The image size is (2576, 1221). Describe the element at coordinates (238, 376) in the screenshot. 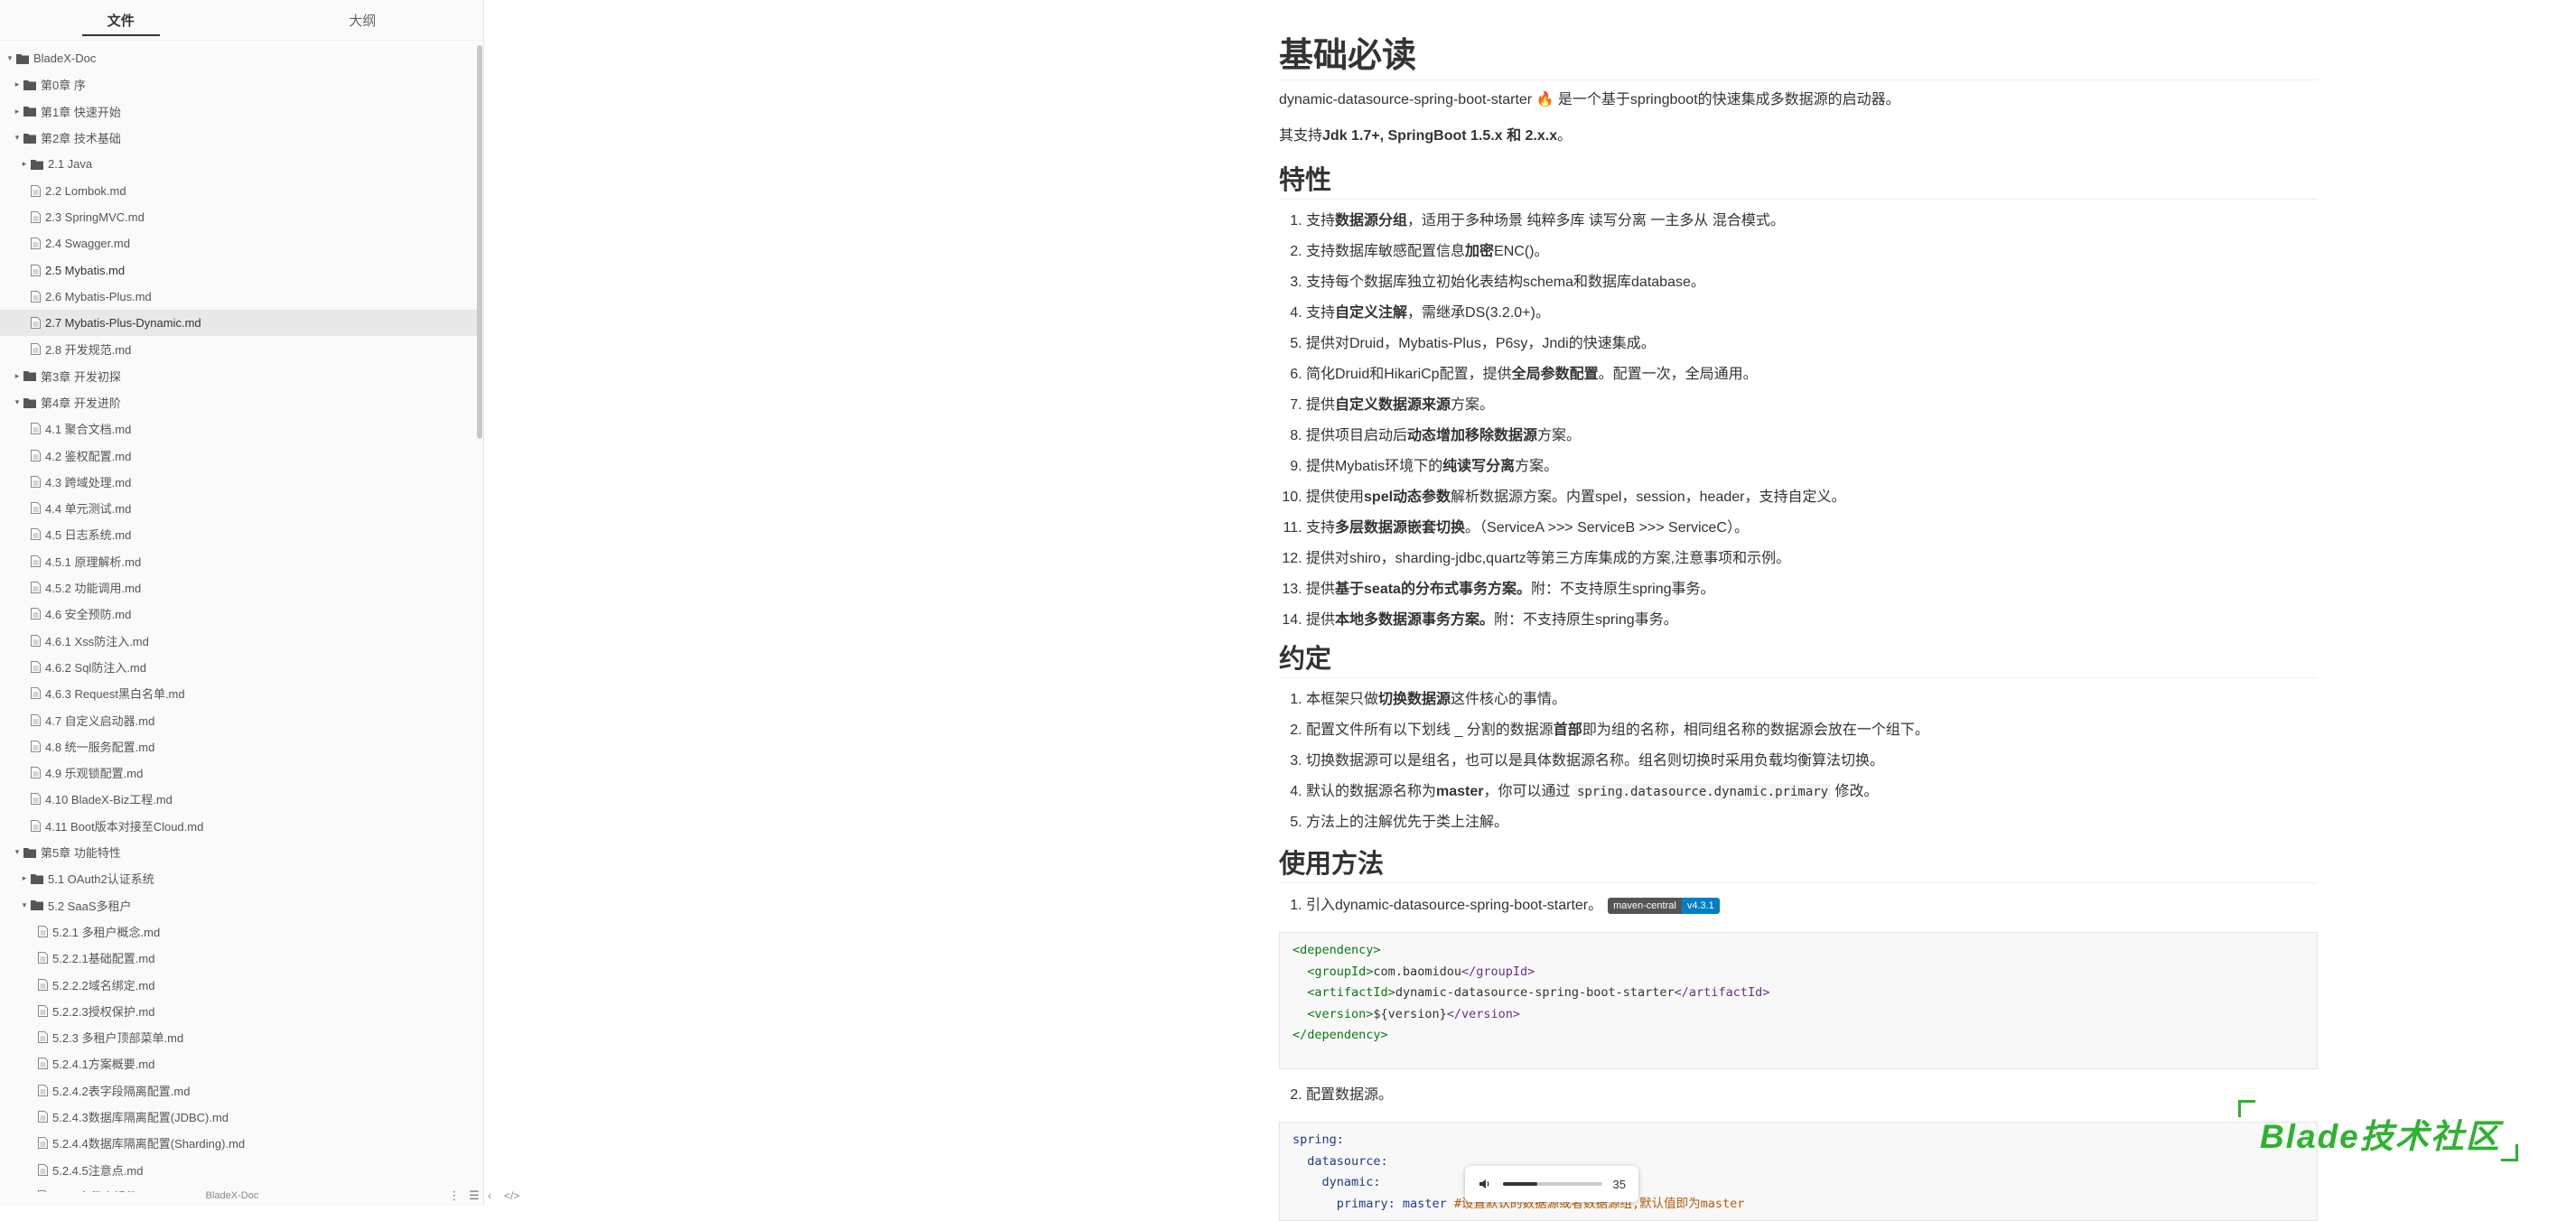

I see `tree-folder: ▸ 第3章 开发初探` at that location.